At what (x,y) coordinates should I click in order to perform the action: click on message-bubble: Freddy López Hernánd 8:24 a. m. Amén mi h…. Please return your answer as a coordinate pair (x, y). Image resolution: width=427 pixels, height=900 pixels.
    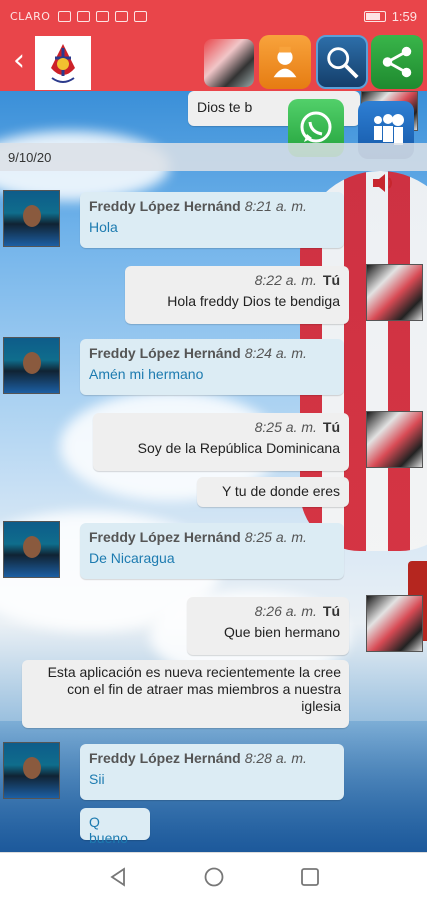
    Looking at the image, I should click on (212, 367).